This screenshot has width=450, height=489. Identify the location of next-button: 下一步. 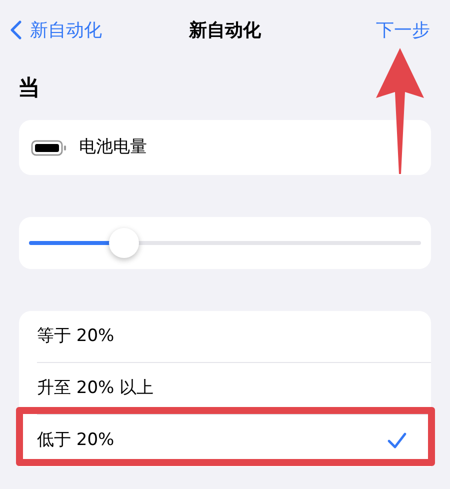
(403, 30).